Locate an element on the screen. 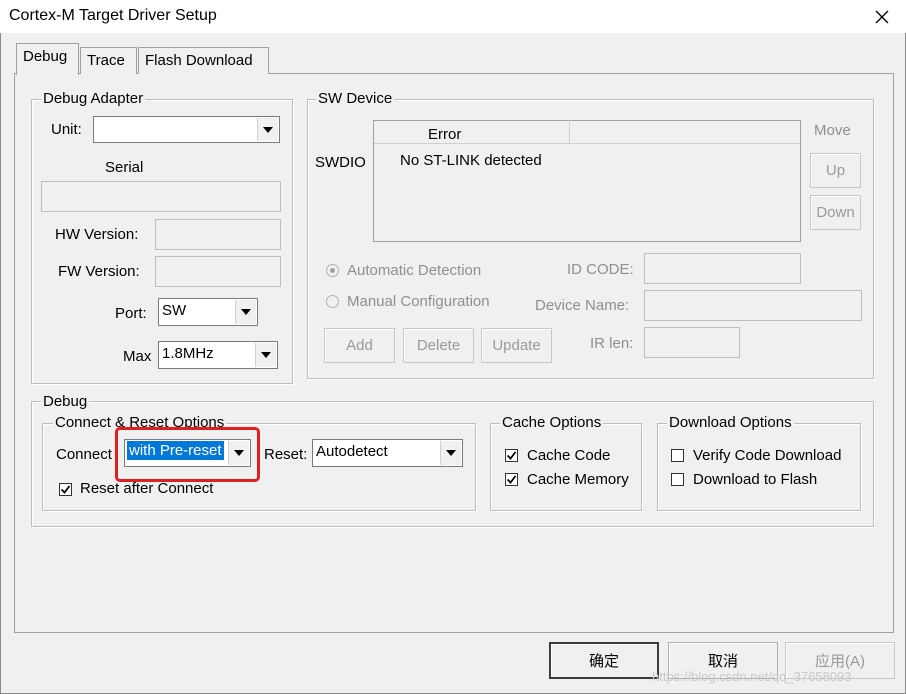 The image size is (906, 694). tab-flash-download: Flash Download is located at coordinates (203, 60).